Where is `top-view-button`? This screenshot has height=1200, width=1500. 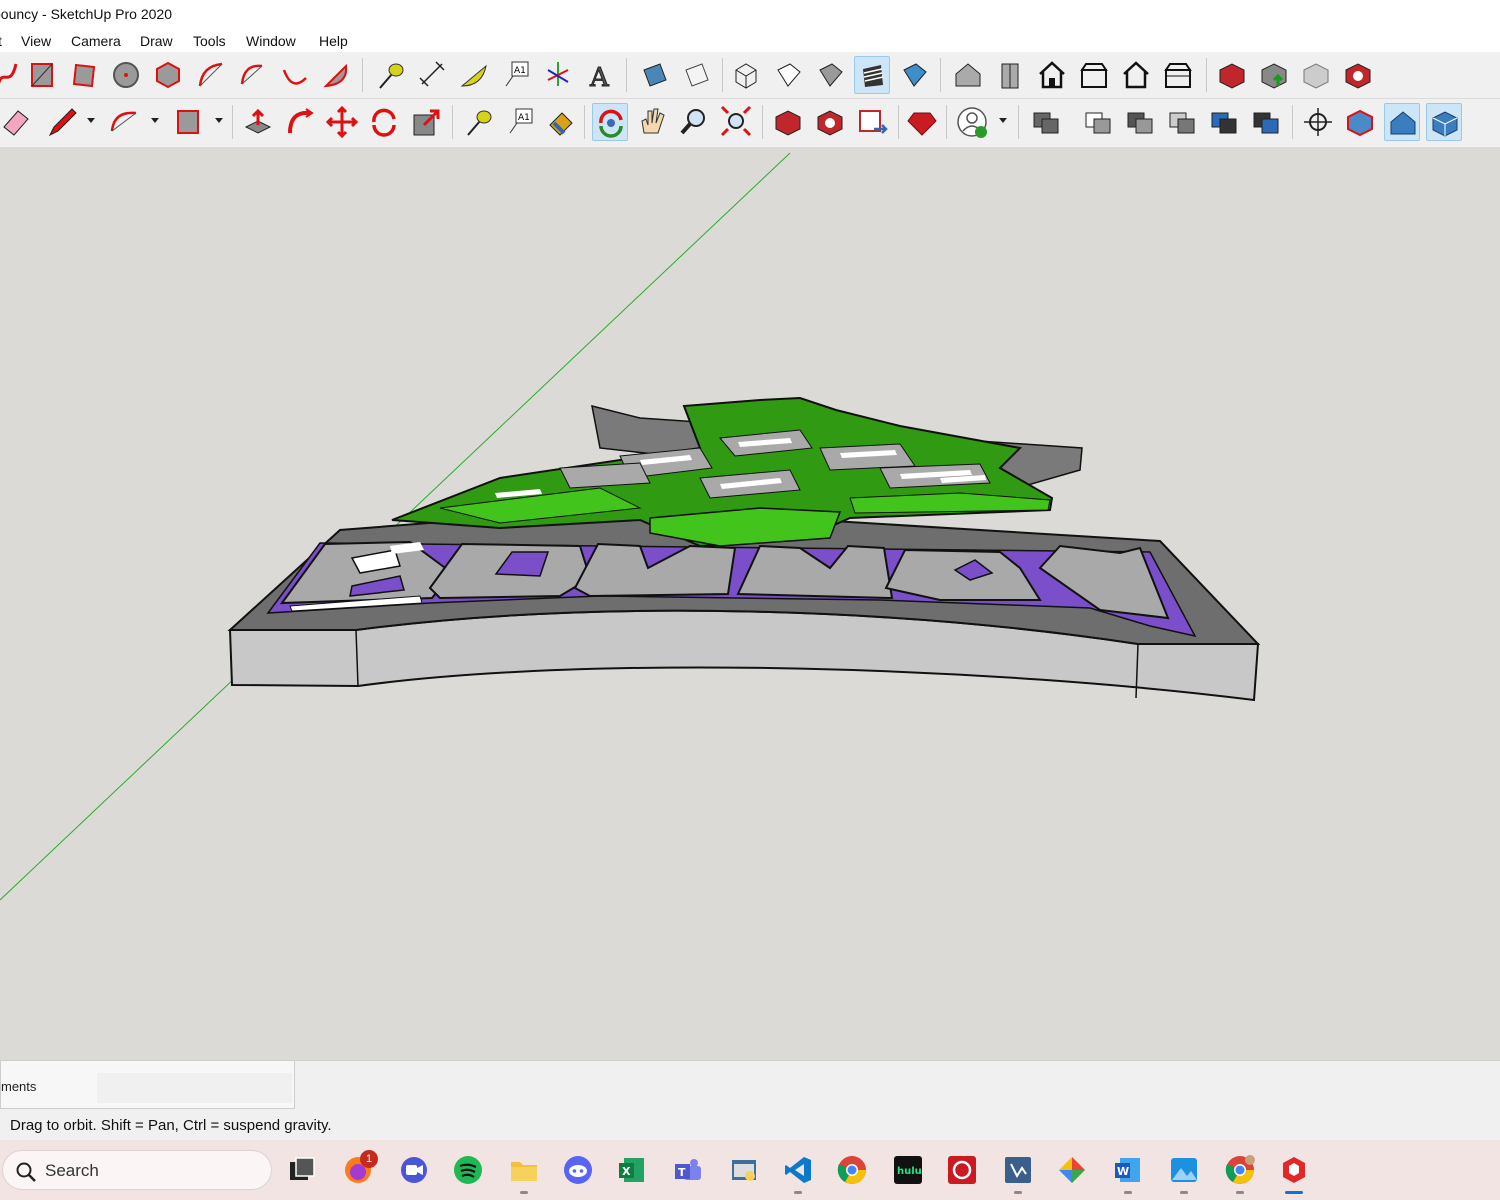
top-view-button is located at coordinates (1010, 75).